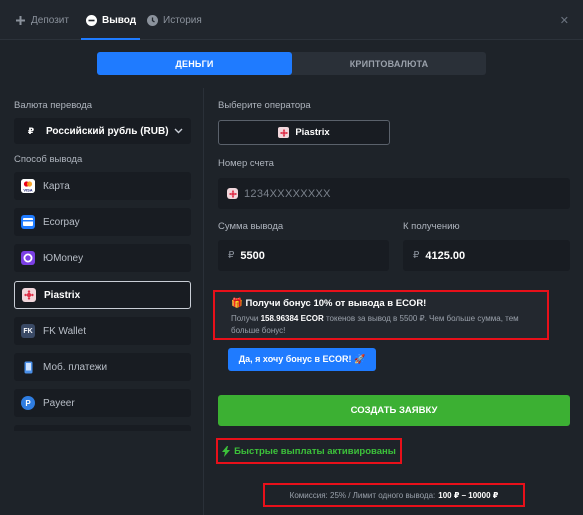 The height and width of the screenshot is (515, 583). Describe the element at coordinates (20, 20) in the screenshot. I see `plus-icon` at that location.